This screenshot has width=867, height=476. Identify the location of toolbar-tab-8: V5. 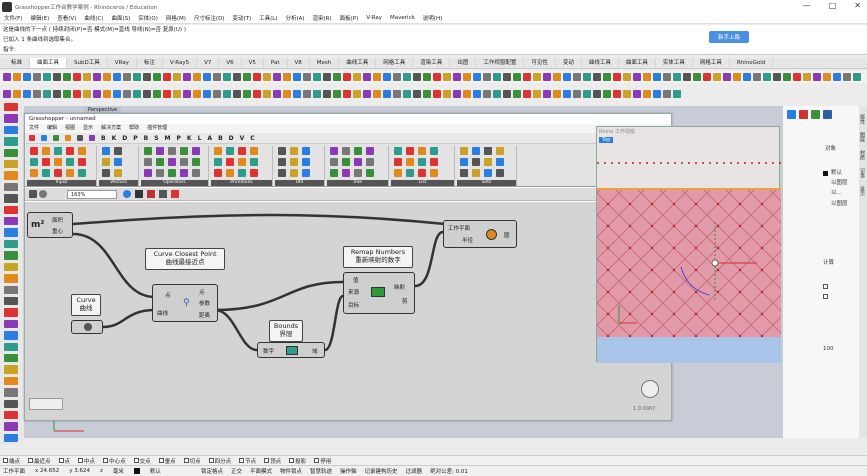
(253, 63).